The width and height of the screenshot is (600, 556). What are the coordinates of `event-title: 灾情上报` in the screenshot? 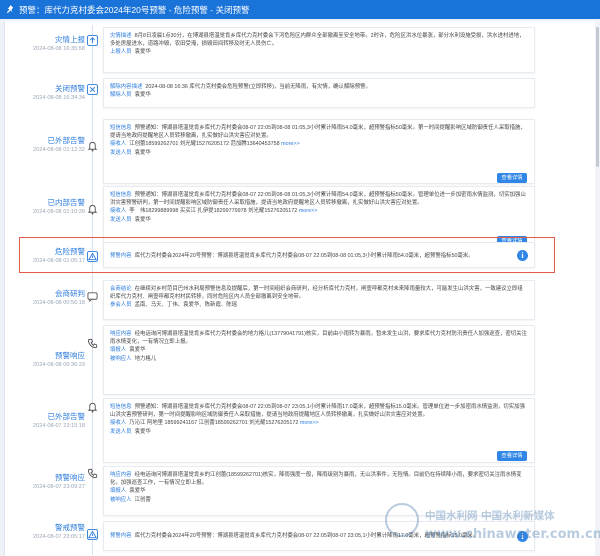 It's located at (70, 39).